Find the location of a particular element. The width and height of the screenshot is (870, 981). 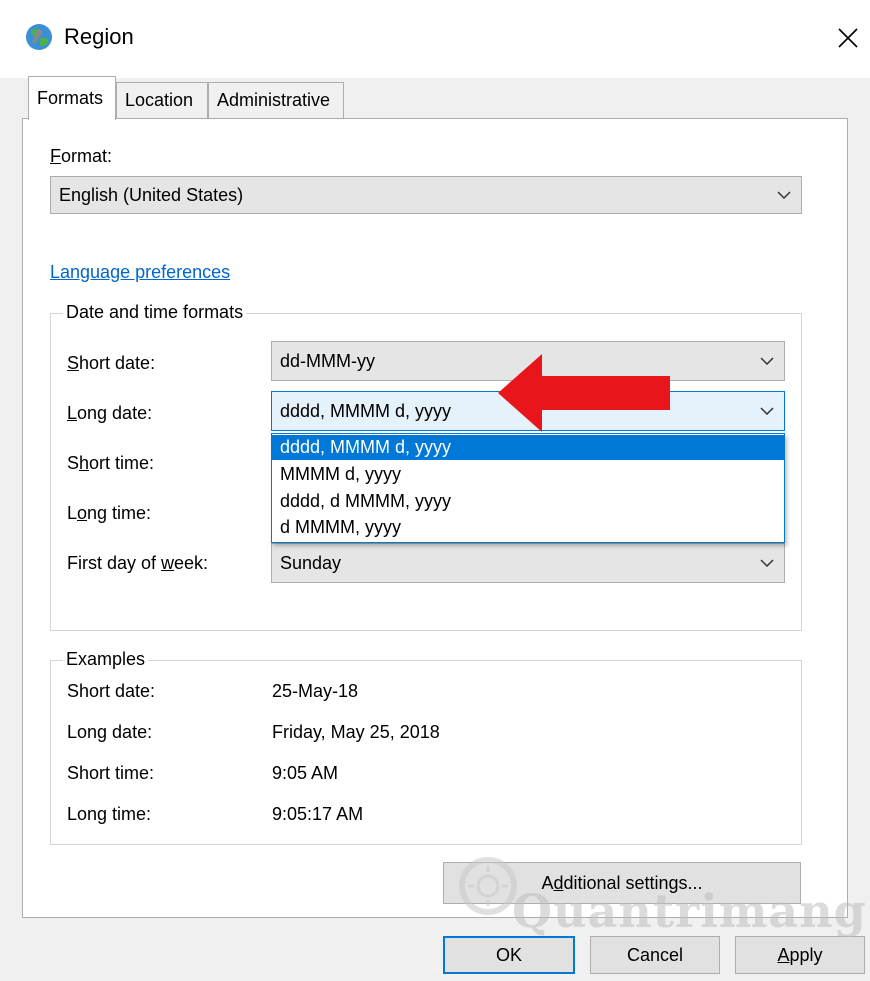

tab-administrative: Administrative is located at coordinates (276, 100).